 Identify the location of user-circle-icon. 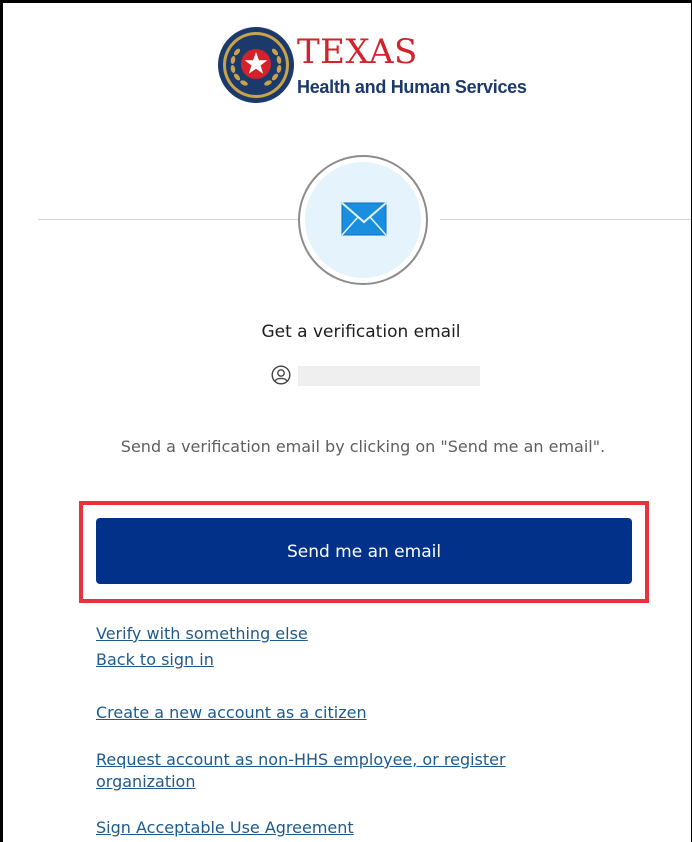
(281, 375).